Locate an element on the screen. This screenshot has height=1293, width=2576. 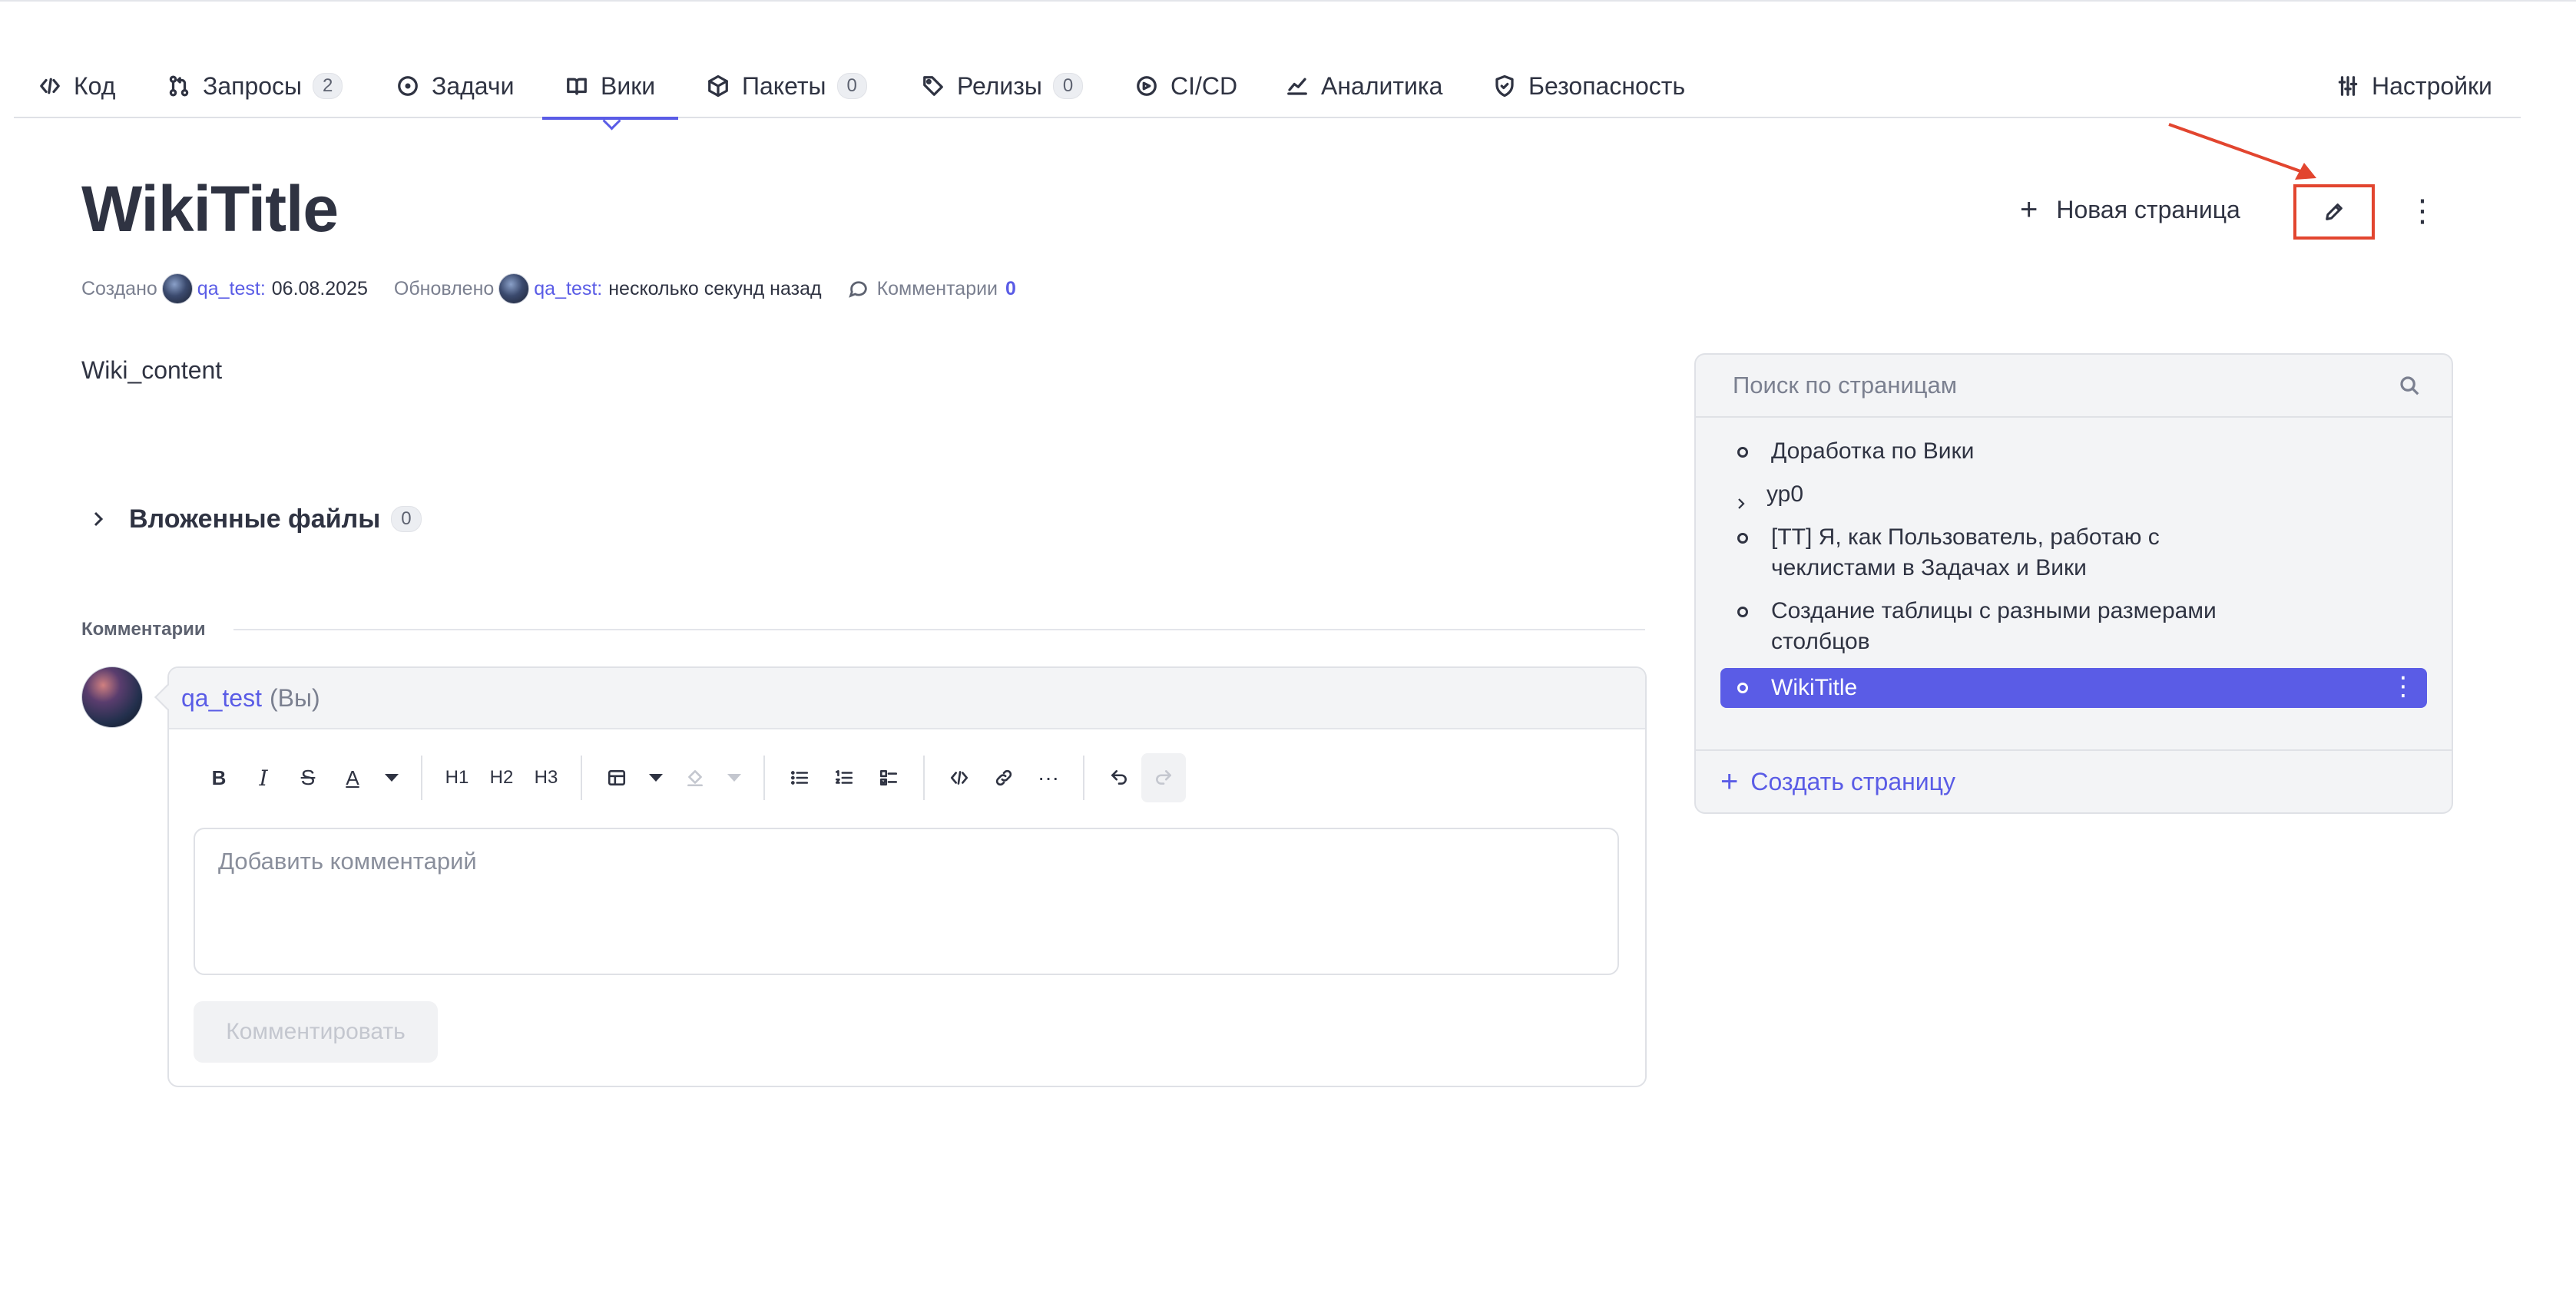
tab-releases: Релизы 0 is located at coordinates (1003, 86).